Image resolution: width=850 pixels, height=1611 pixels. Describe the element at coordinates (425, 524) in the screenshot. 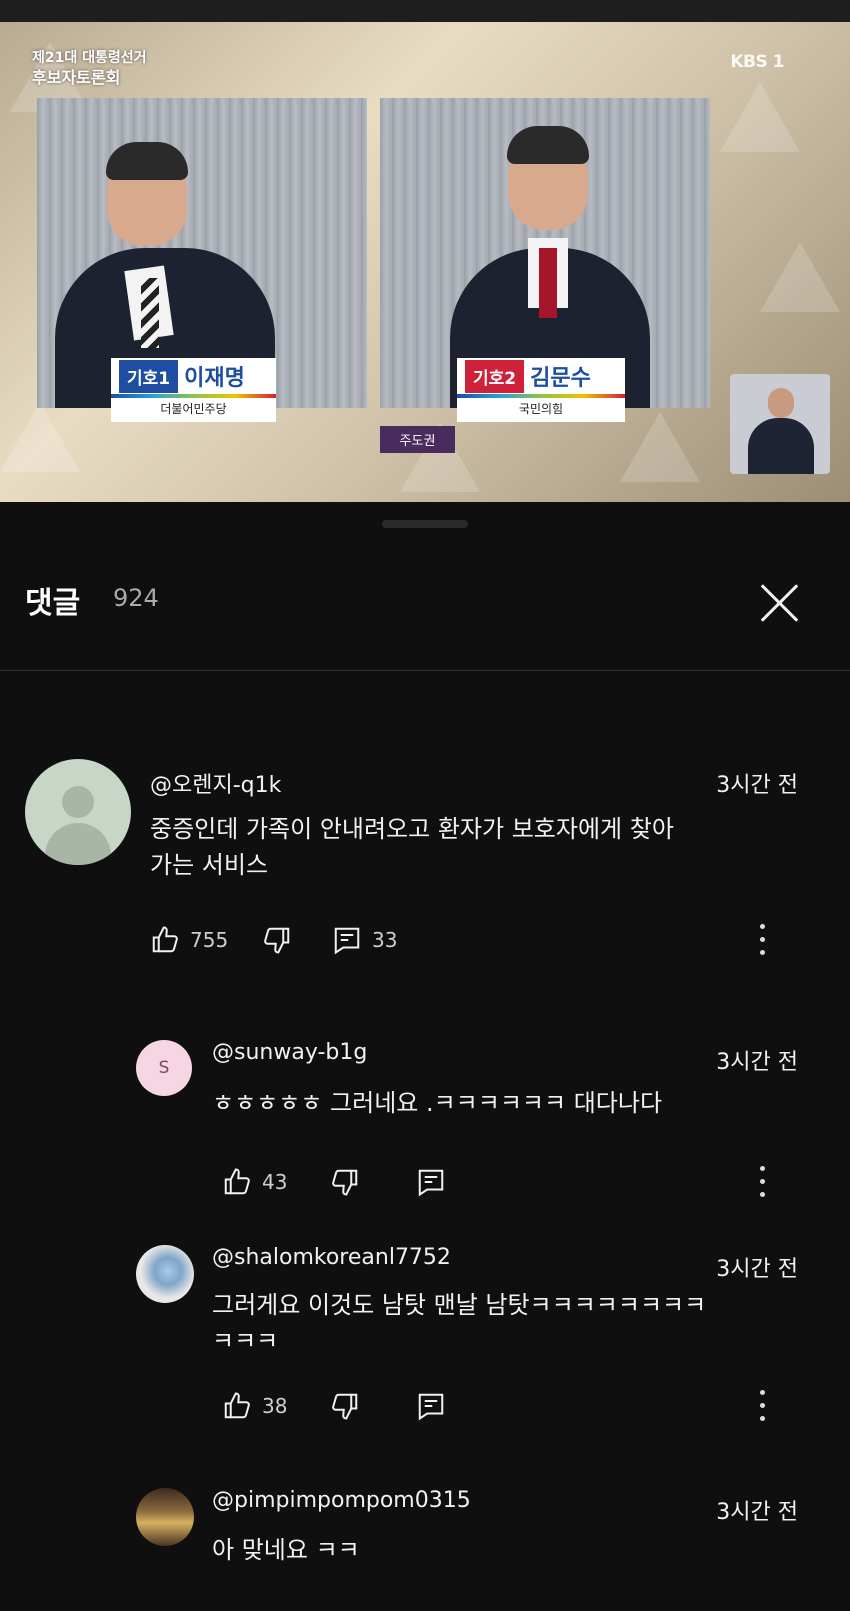

I see `drag-handle` at that location.